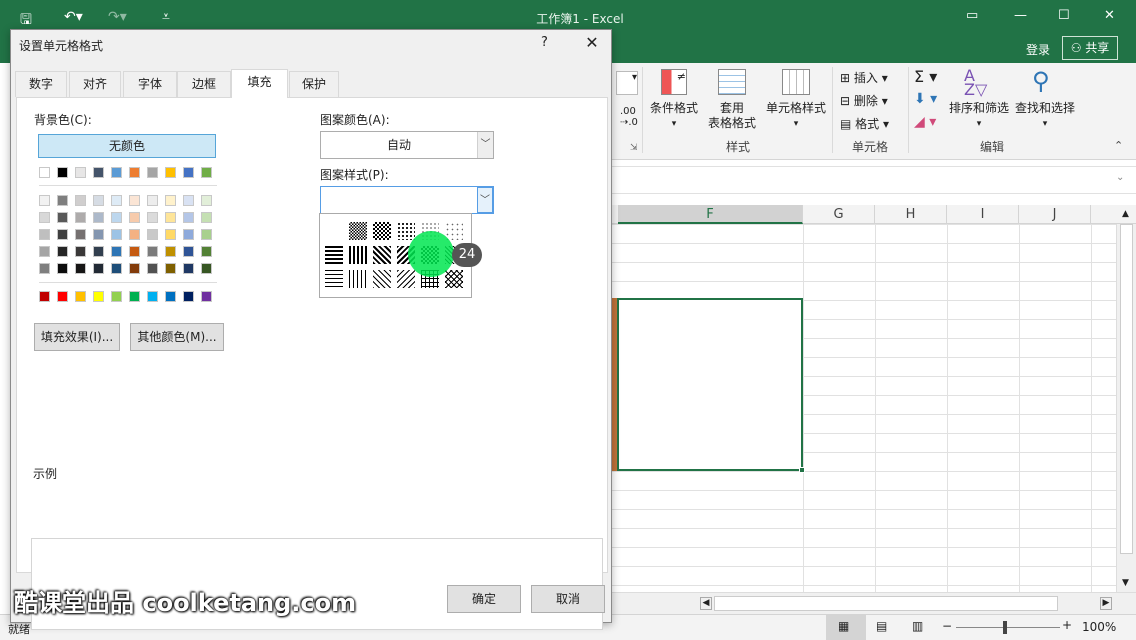 The height and width of the screenshot is (640, 1136). Describe the element at coordinates (864, 100) in the screenshot. I see `delete-button: ⊟ 删除 ▾` at that location.